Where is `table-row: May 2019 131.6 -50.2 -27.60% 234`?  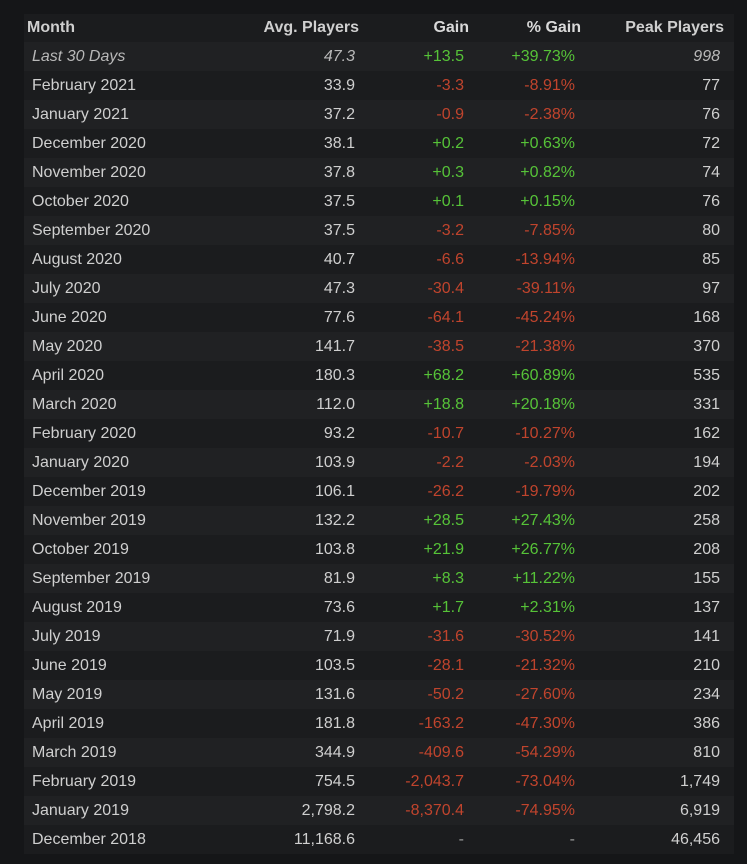
table-row: May 2019 131.6 -50.2 -27.60% 234 is located at coordinates (379, 694).